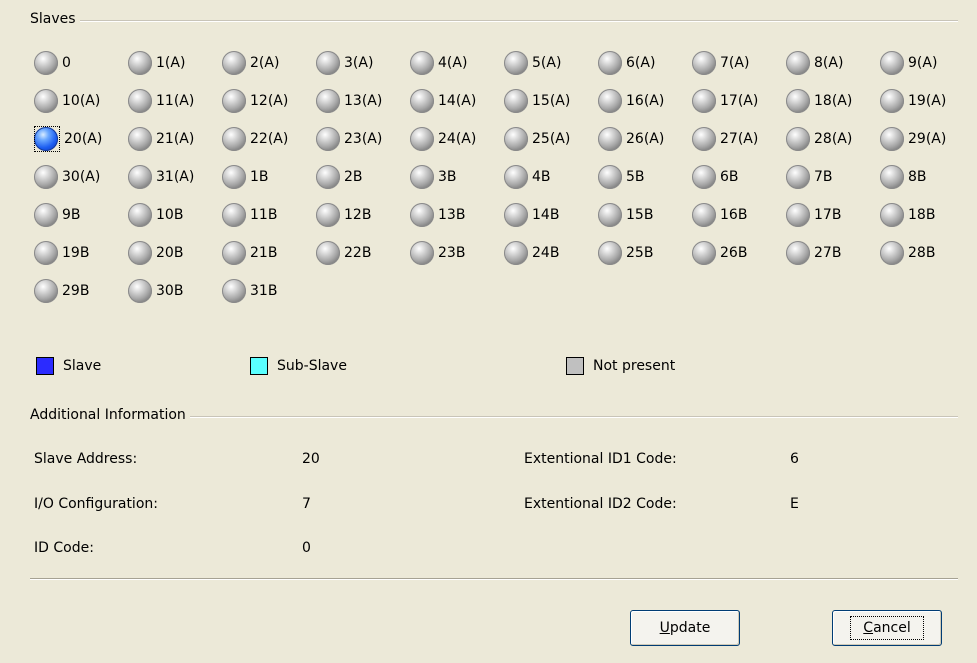  What do you see at coordinates (927, 63) in the screenshot?
I see `slave-indicator: 9(A)` at bounding box center [927, 63].